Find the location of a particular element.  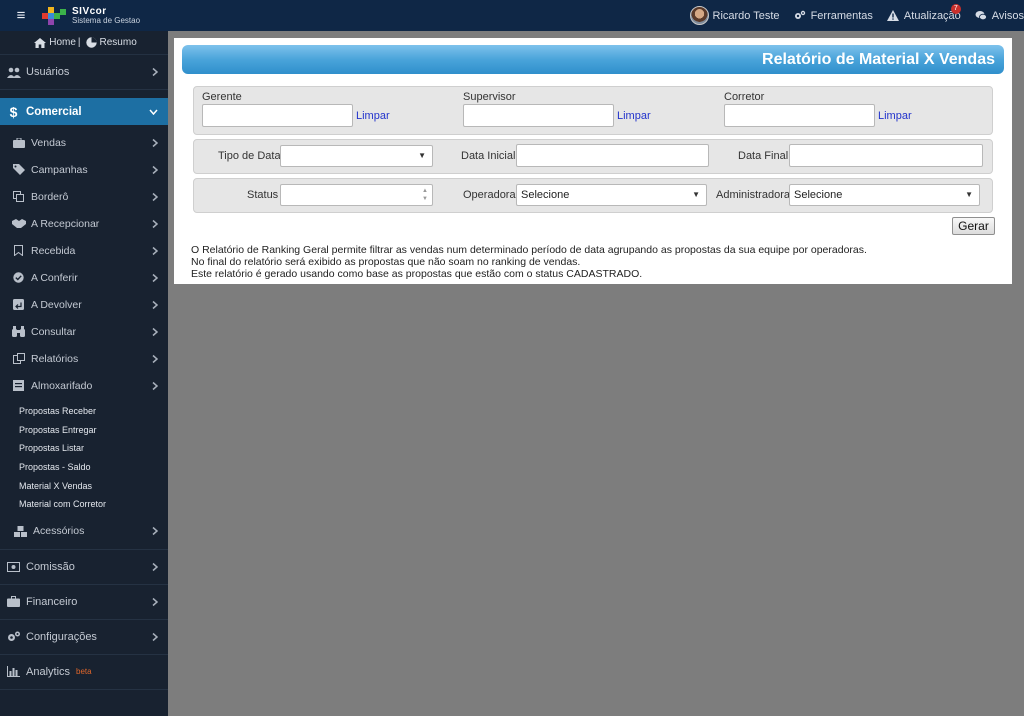

sidebar-item-almoxarifado: Almoxarifado is located at coordinates (84, 385).